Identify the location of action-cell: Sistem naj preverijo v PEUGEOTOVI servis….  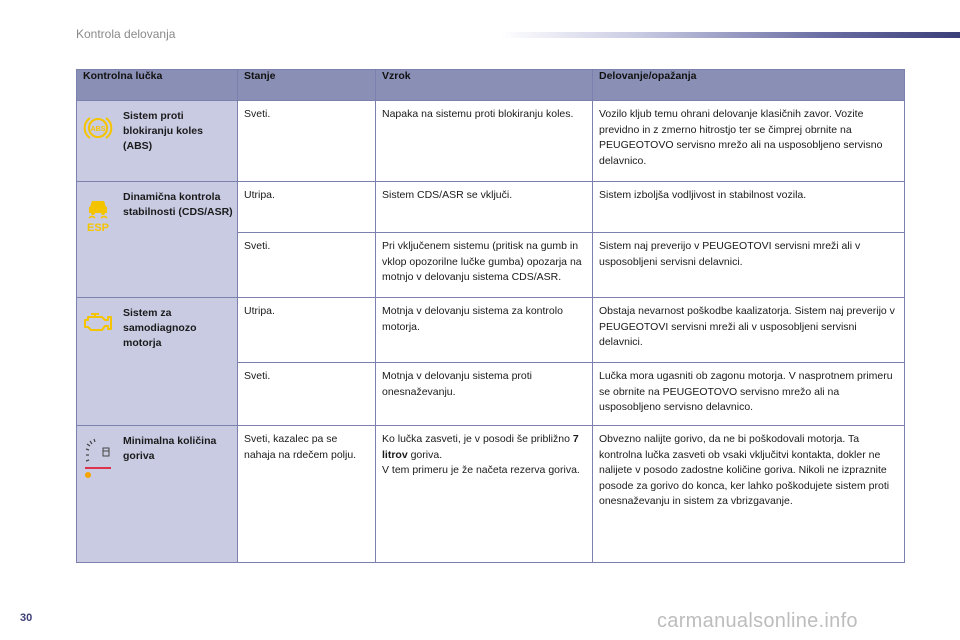
(748, 265).